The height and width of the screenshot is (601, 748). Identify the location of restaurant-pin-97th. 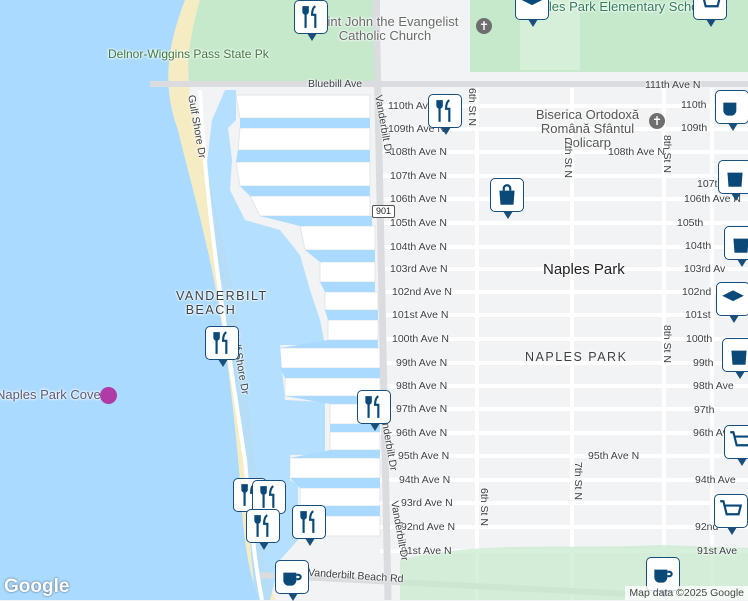
(374, 410).